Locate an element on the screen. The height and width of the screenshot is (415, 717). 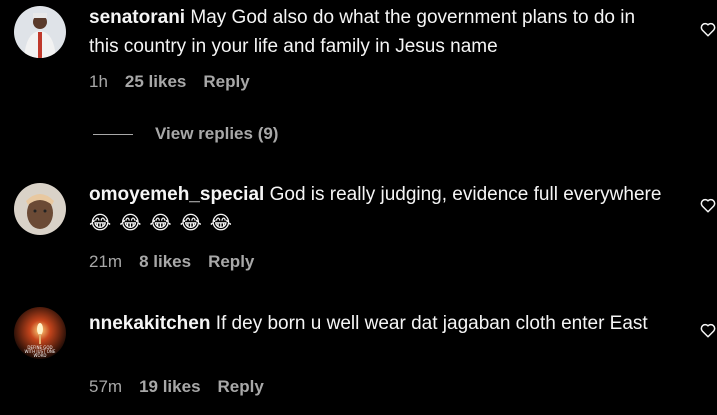
view-replies-button: View replies (9) is located at coordinates (185, 134).